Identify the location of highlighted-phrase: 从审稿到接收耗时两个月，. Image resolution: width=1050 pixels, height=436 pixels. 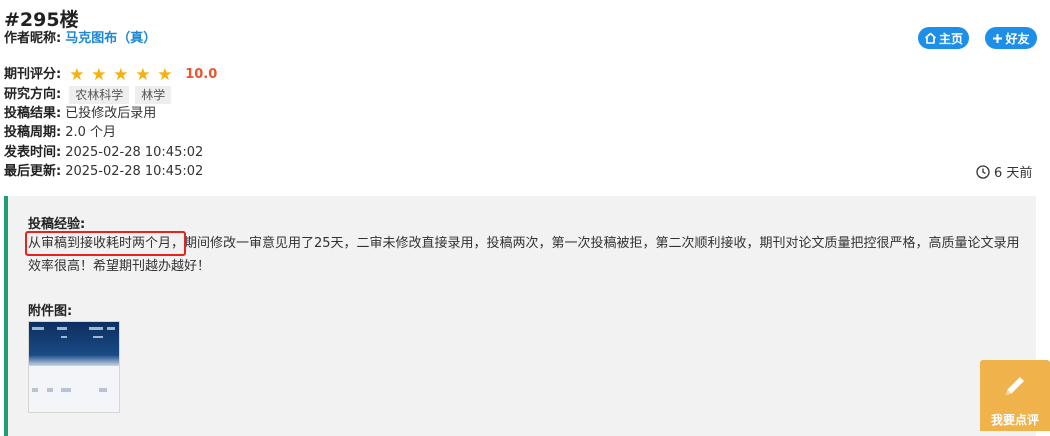
(106, 243).